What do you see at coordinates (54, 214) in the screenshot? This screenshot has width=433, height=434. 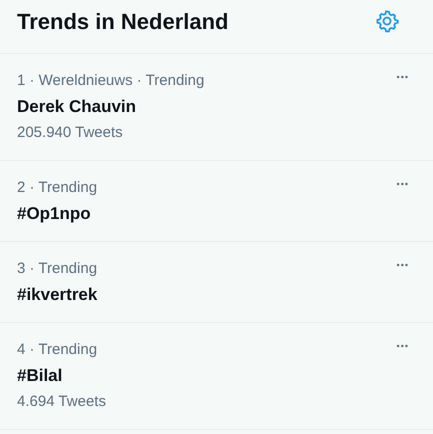 I see `trend-topic: #Op1npo` at bounding box center [54, 214].